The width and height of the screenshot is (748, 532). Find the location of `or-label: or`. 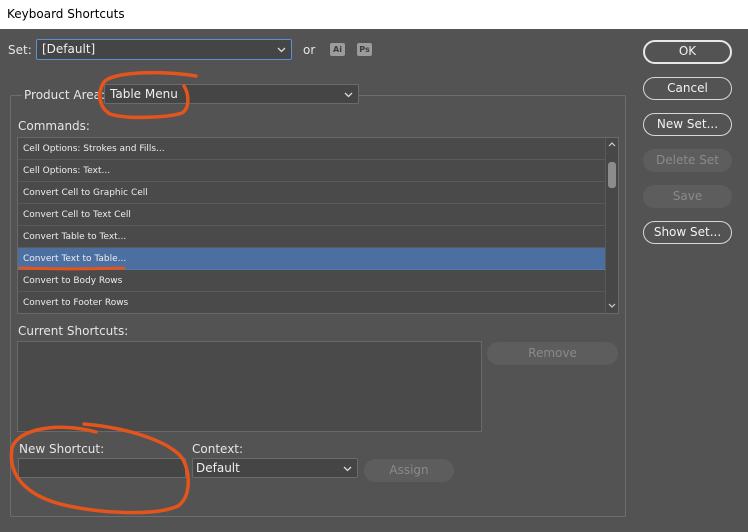

or-label: or is located at coordinates (309, 50).